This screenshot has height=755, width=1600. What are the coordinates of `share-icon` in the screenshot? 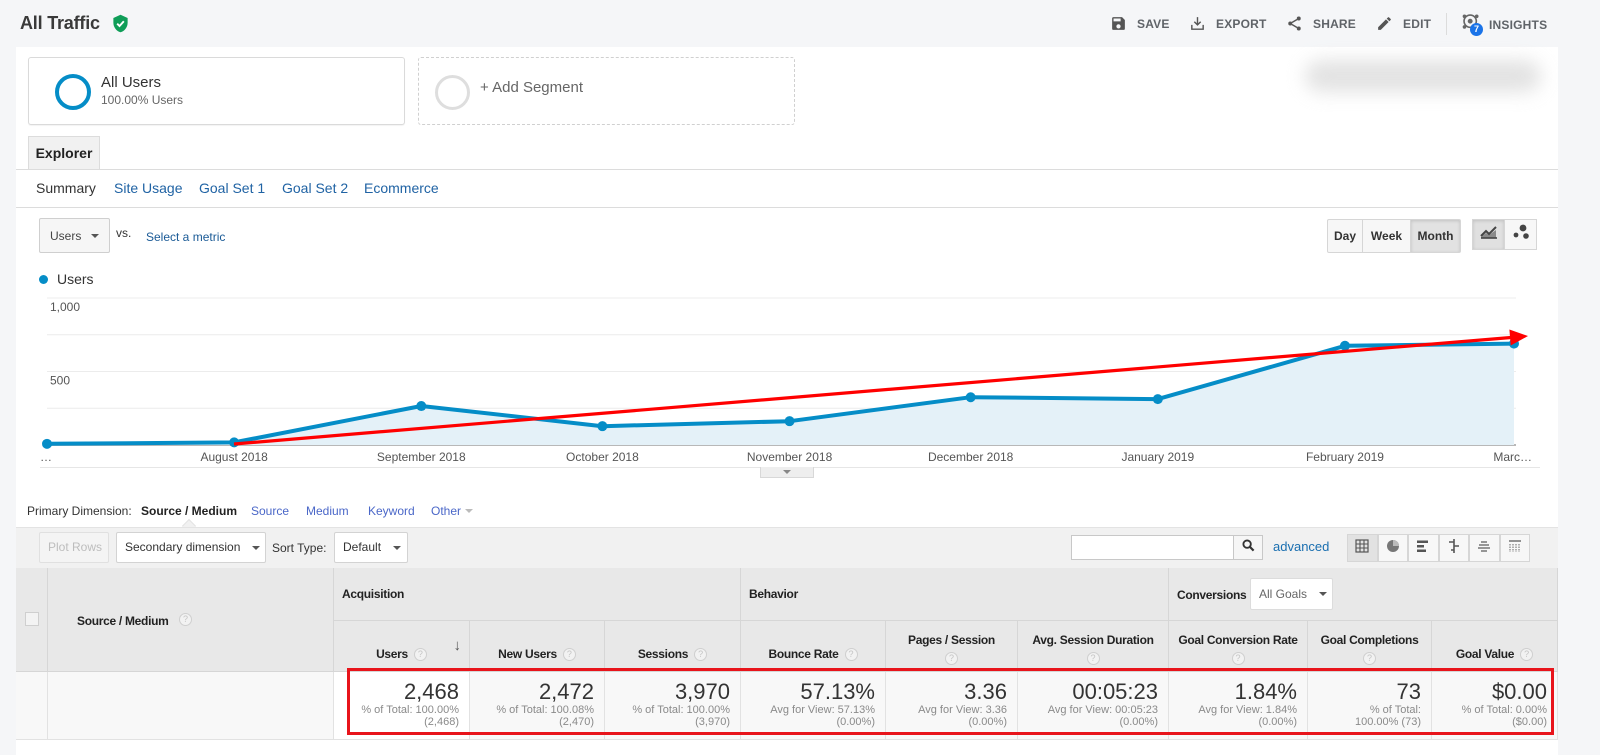 It's located at (1294, 23).